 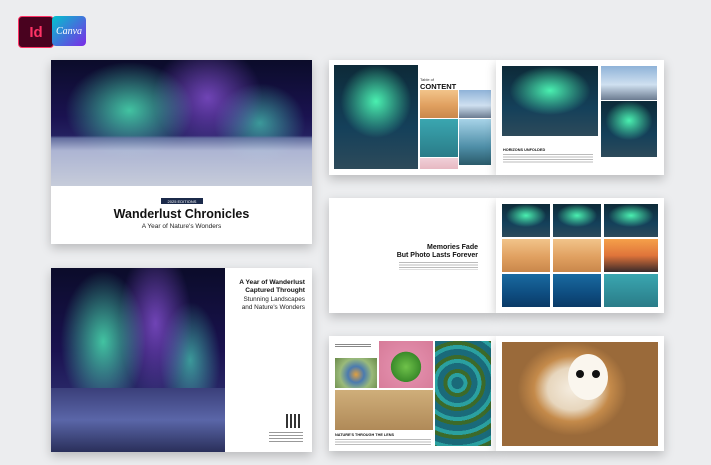 What do you see at coordinates (463, 393) in the screenshot?
I see `spread-3-photo-peacock` at bounding box center [463, 393].